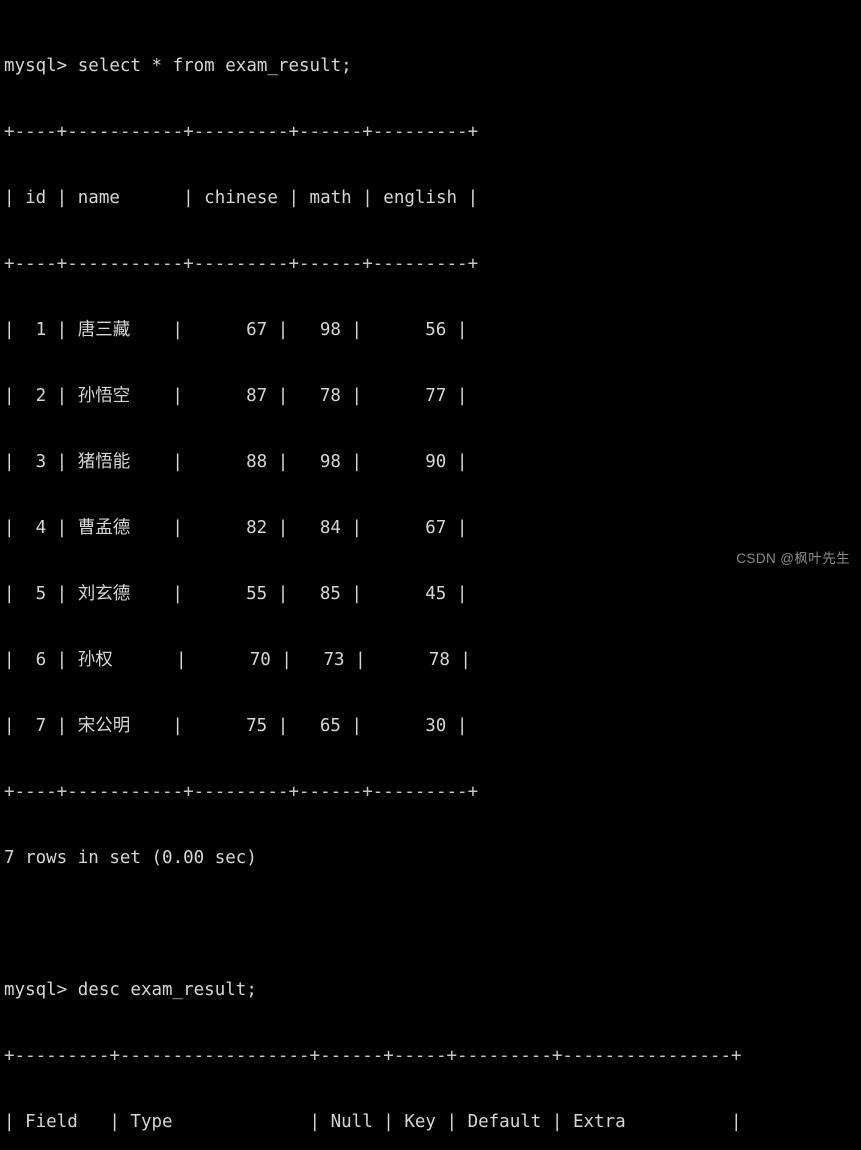 The width and height of the screenshot is (861, 1150). I want to click on csdn-watermark: CSDN @枫叶先生, so click(793, 558).